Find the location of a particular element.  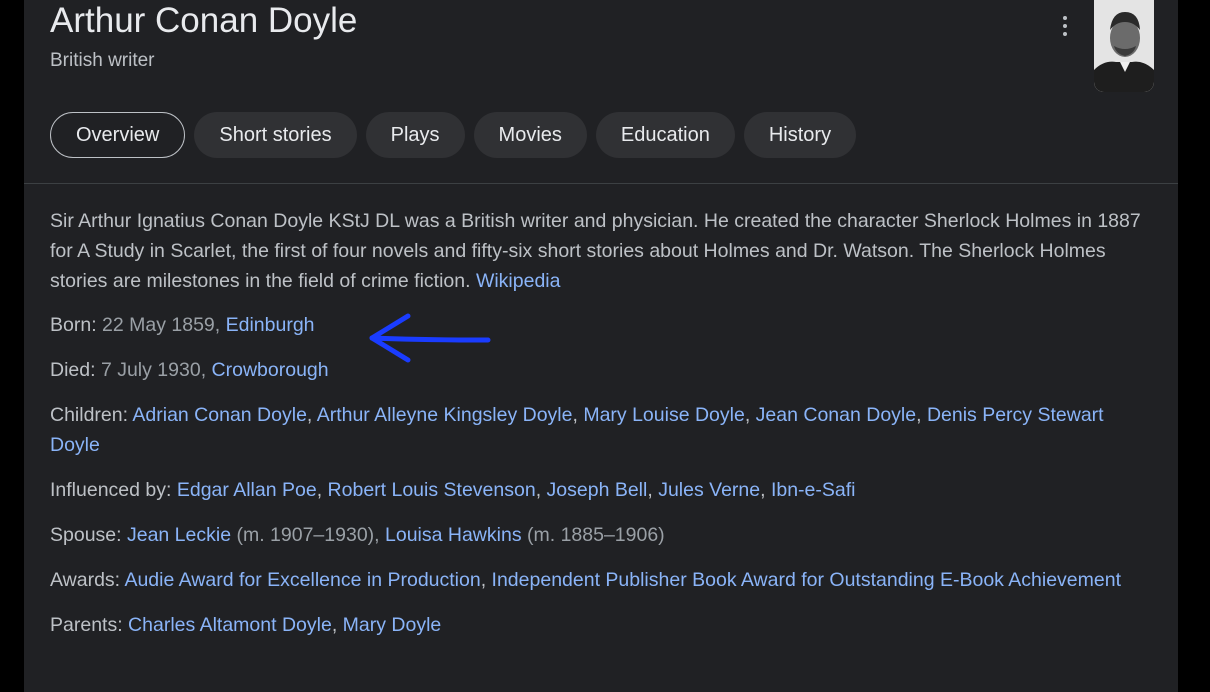

died-place-link: Crowborough is located at coordinates (270, 370).